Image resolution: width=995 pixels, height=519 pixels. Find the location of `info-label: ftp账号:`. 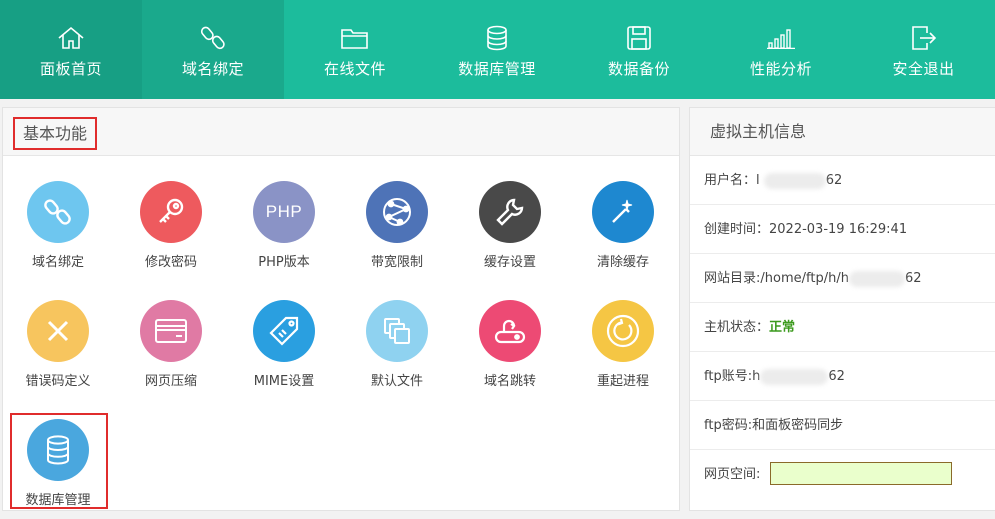

info-label: ftp账号: is located at coordinates (728, 376).